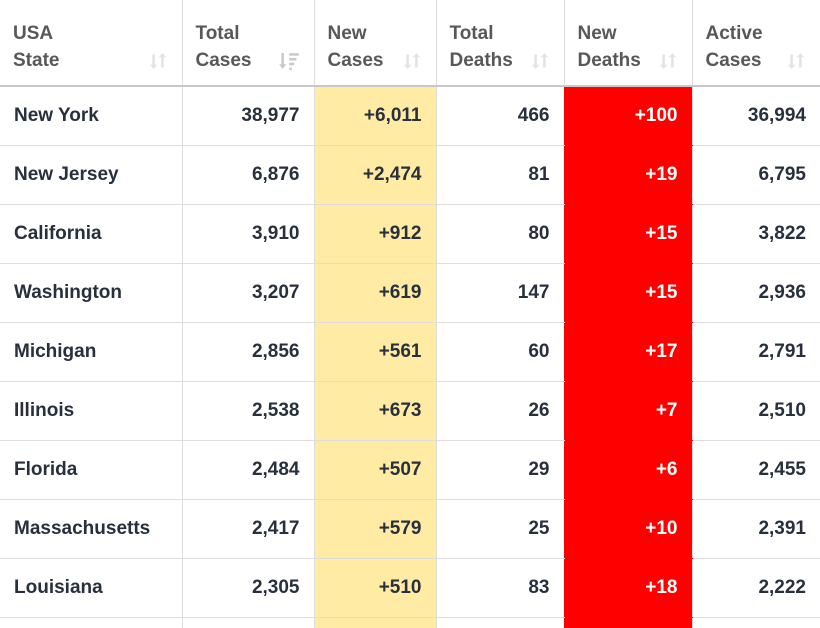 This screenshot has height=628, width=820. Describe the element at coordinates (755, 411) in the screenshot. I see `cell-active-cases: 2,510` at that location.